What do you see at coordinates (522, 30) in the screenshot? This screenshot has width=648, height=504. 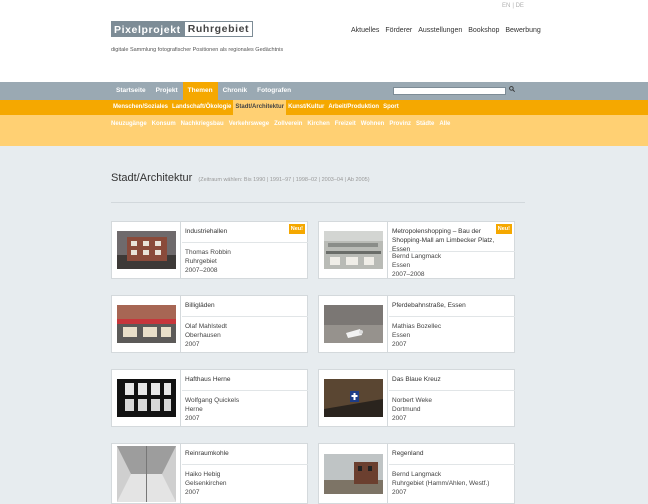 I see `top-nav-bewerbung: Bewerbung` at bounding box center [522, 30].